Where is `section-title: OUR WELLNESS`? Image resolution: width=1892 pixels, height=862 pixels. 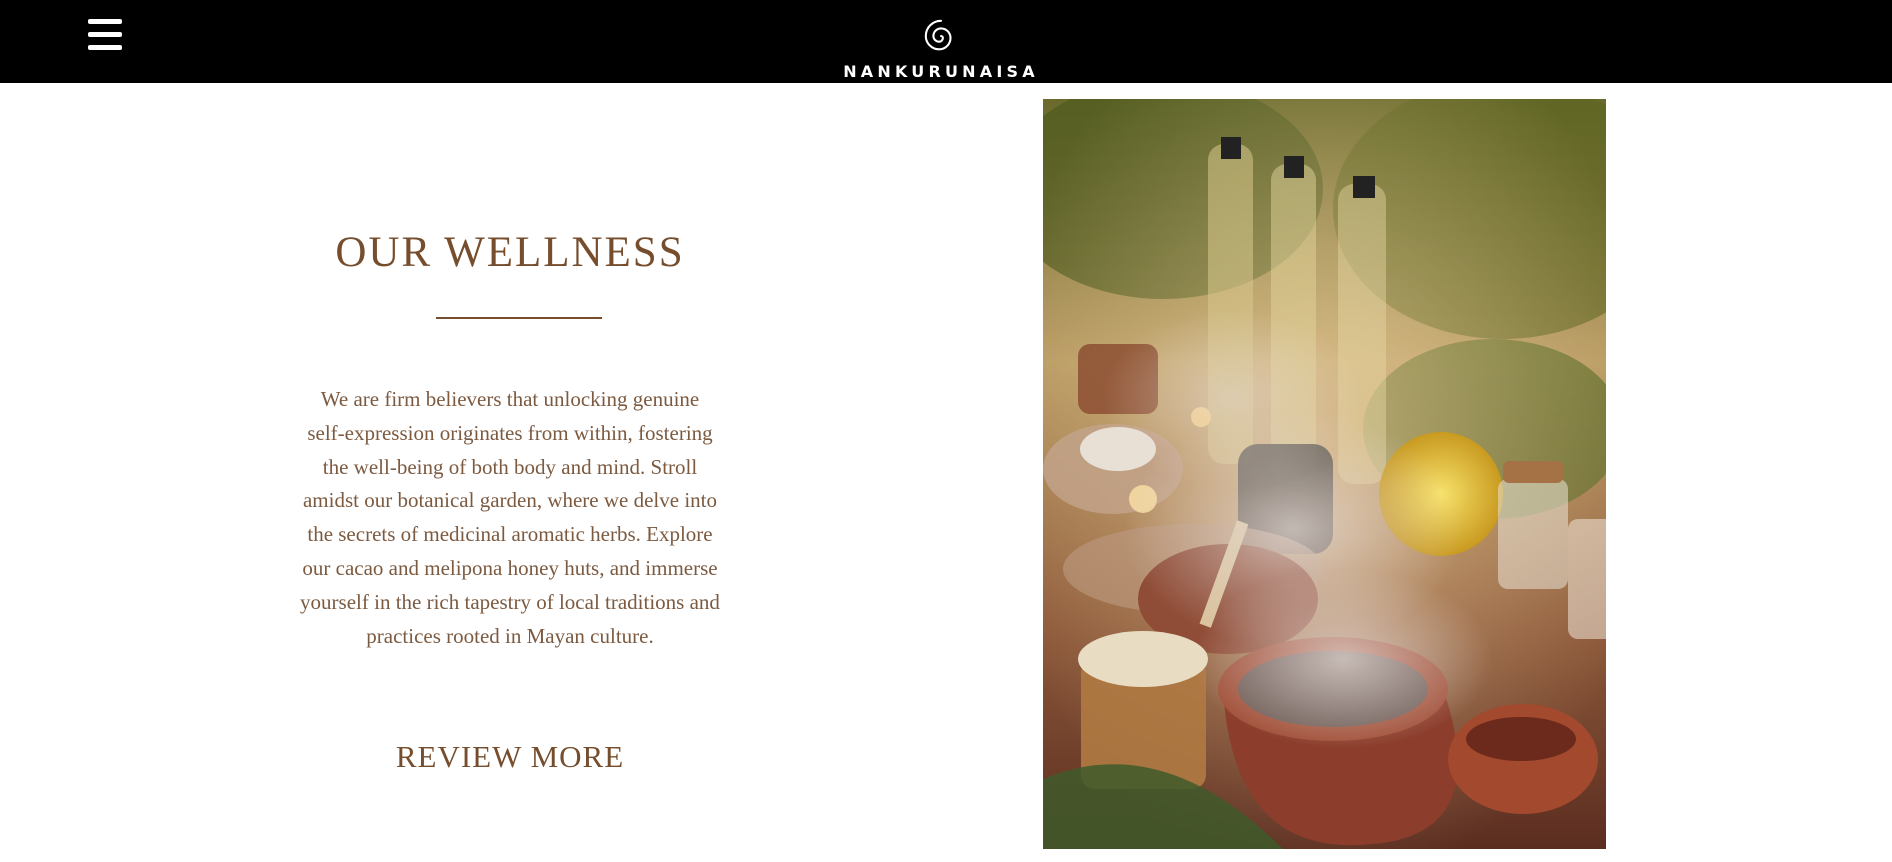 section-title: OUR WELLNESS is located at coordinates (510, 252).